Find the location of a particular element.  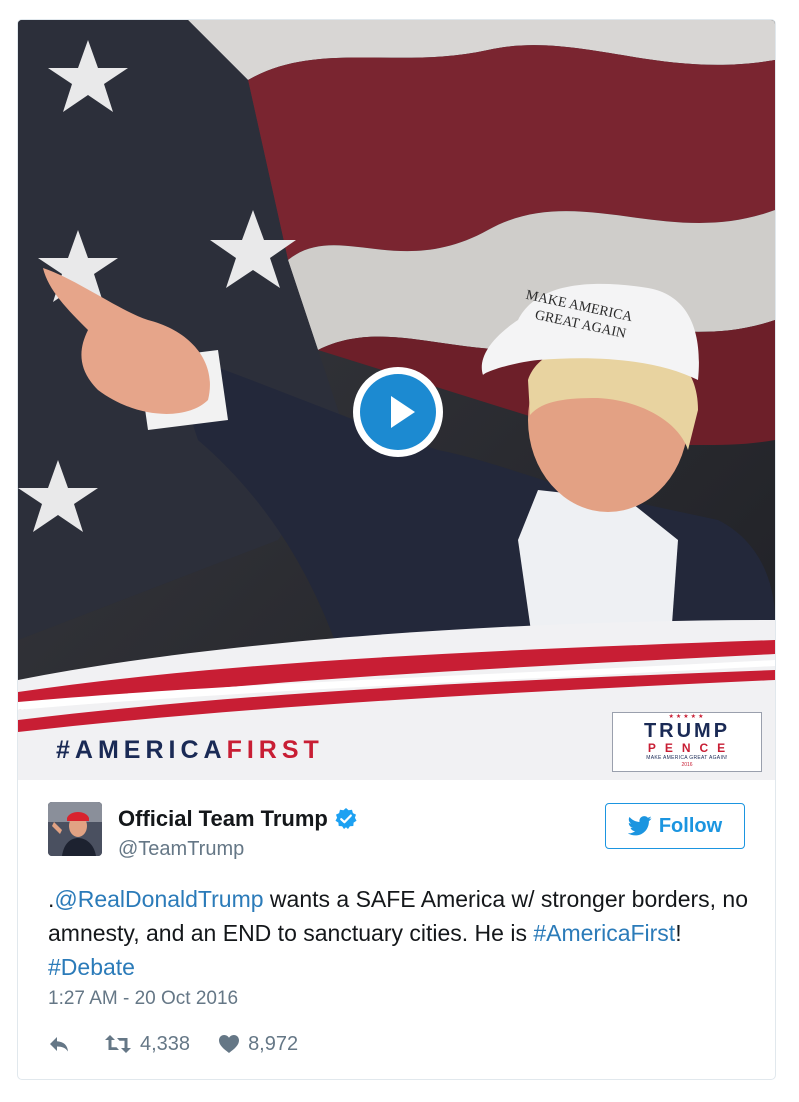

logo-line1: TRUMP is located at coordinates (687, 731).